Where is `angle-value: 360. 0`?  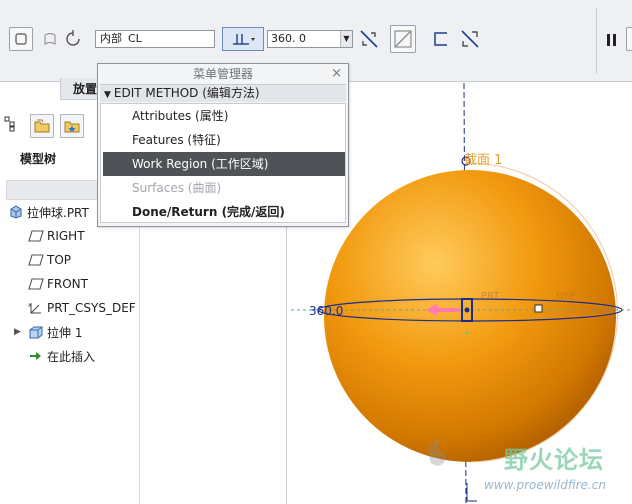
angle-value: 360. 0 is located at coordinates (288, 38).